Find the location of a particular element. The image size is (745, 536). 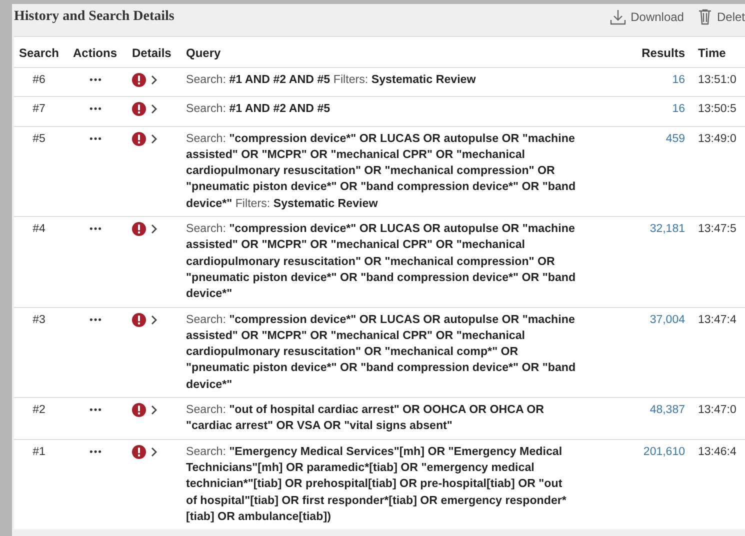

results-link: 459 is located at coordinates (675, 138).